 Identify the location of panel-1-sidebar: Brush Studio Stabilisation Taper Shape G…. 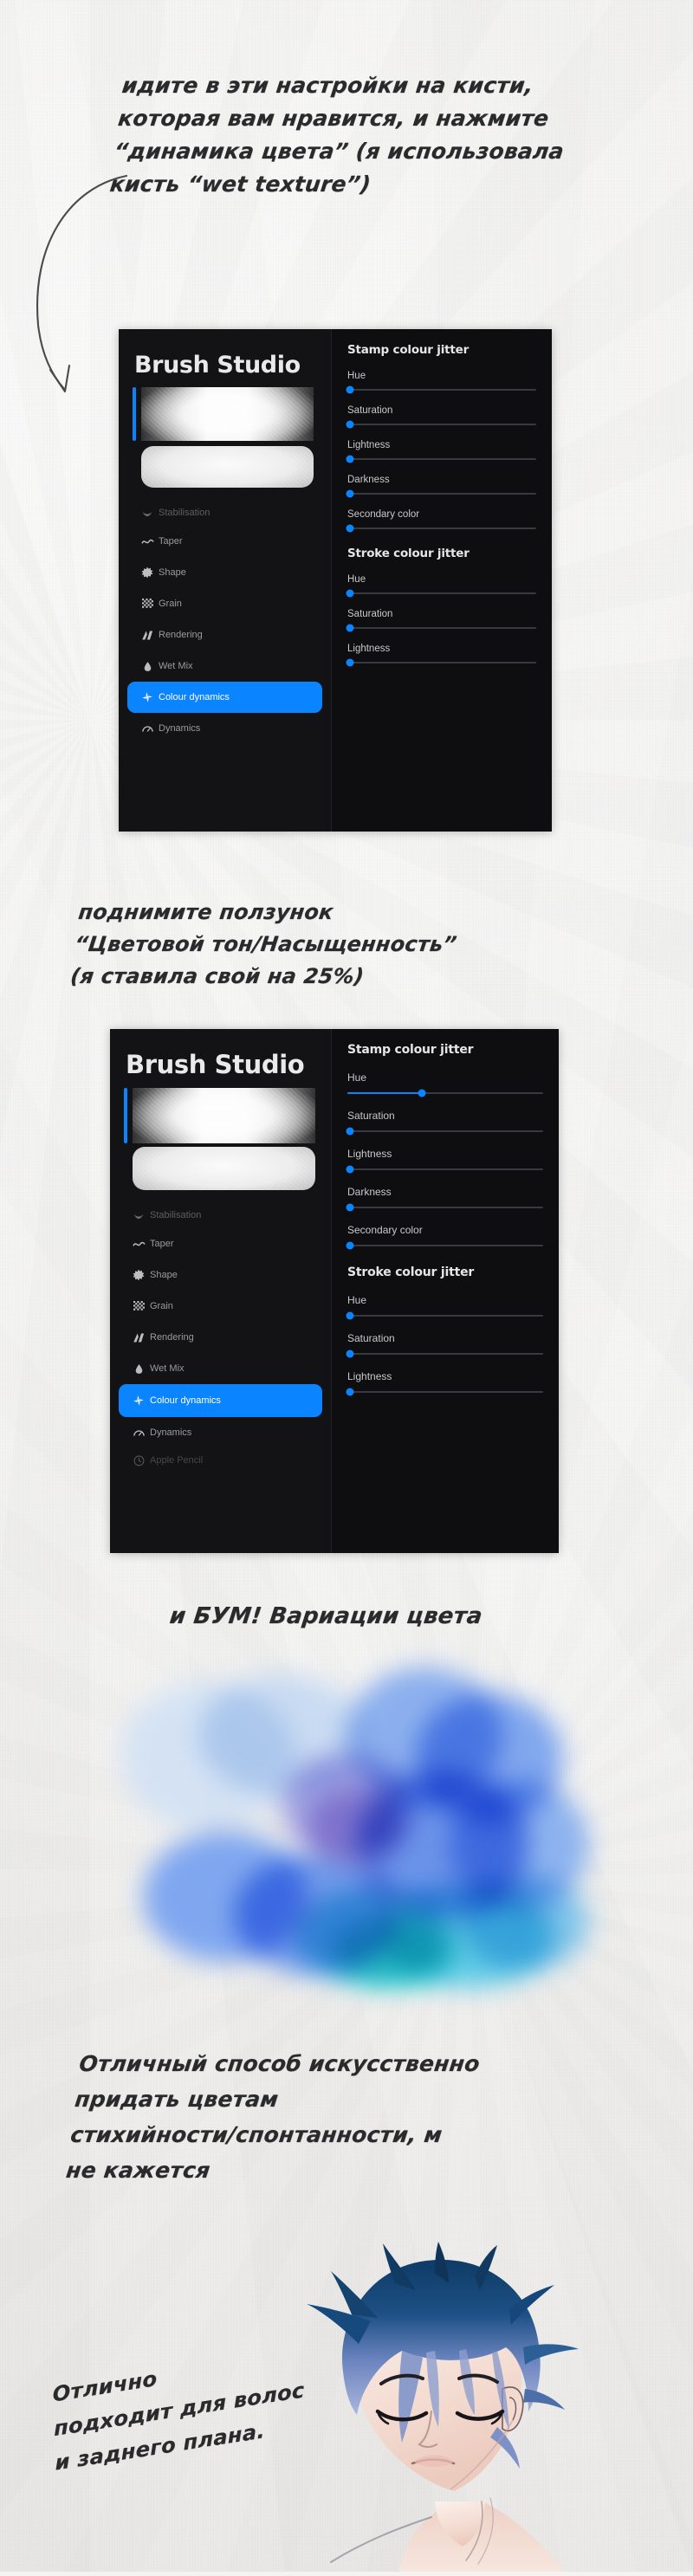
(225, 580).